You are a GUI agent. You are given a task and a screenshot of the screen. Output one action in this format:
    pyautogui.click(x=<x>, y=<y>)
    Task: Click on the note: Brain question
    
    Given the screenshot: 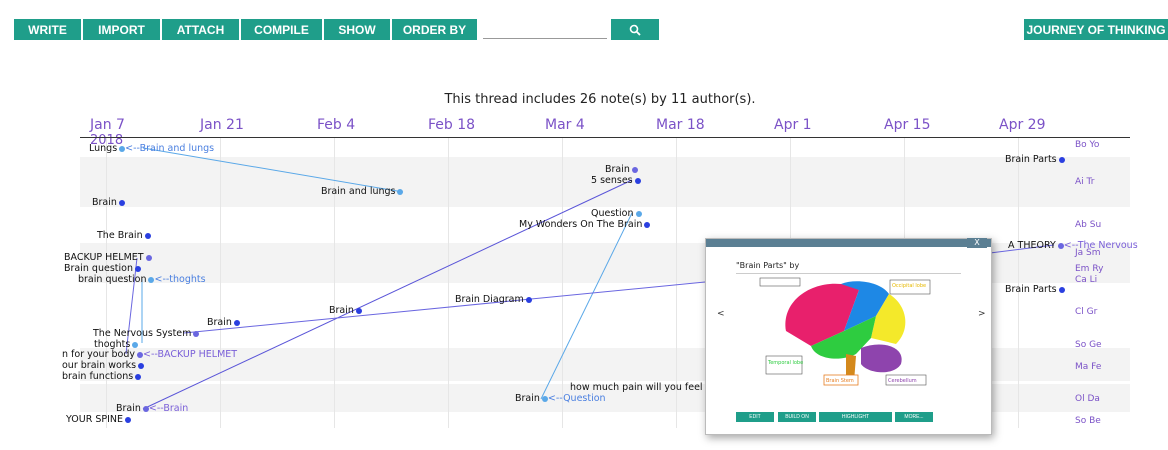 What is the action you would take?
    pyautogui.click(x=102, y=268)
    